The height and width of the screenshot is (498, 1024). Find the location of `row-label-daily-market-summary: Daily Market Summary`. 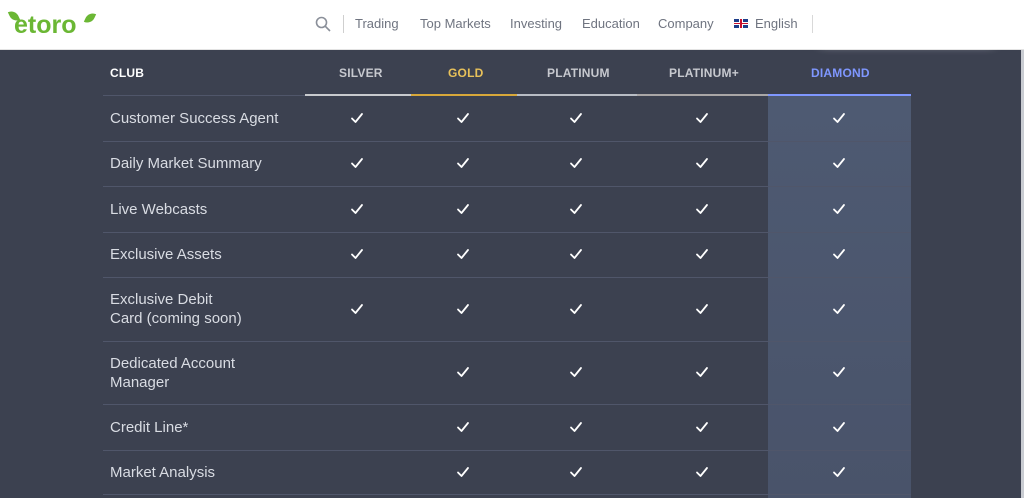

row-label-daily-market-summary: Daily Market Summary is located at coordinates (186, 163).